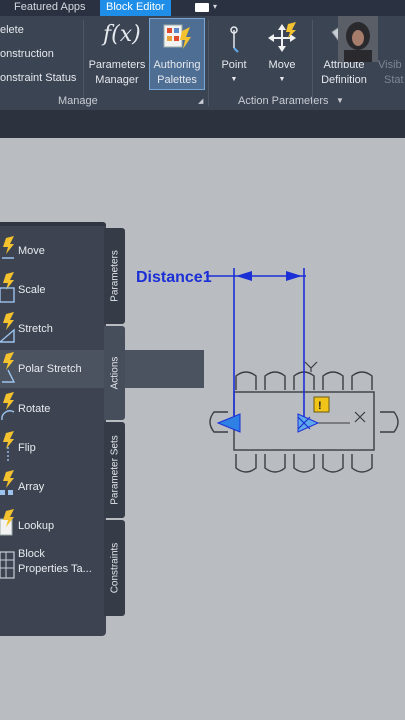 The image size is (405, 720). What do you see at coordinates (294, 276) in the screenshot?
I see `dimension-arrow-right` at bounding box center [294, 276].